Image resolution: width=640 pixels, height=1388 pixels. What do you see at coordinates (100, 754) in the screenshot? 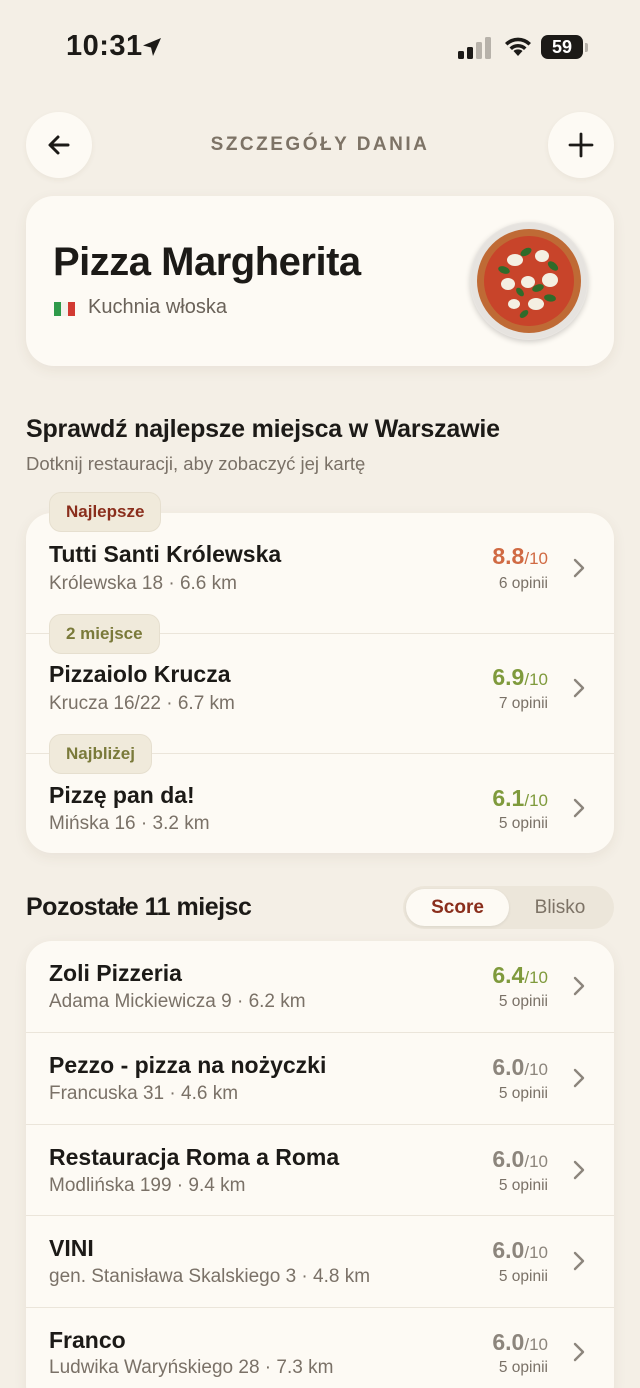
I see `badge-nearest: Najbliżej` at bounding box center [100, 754].